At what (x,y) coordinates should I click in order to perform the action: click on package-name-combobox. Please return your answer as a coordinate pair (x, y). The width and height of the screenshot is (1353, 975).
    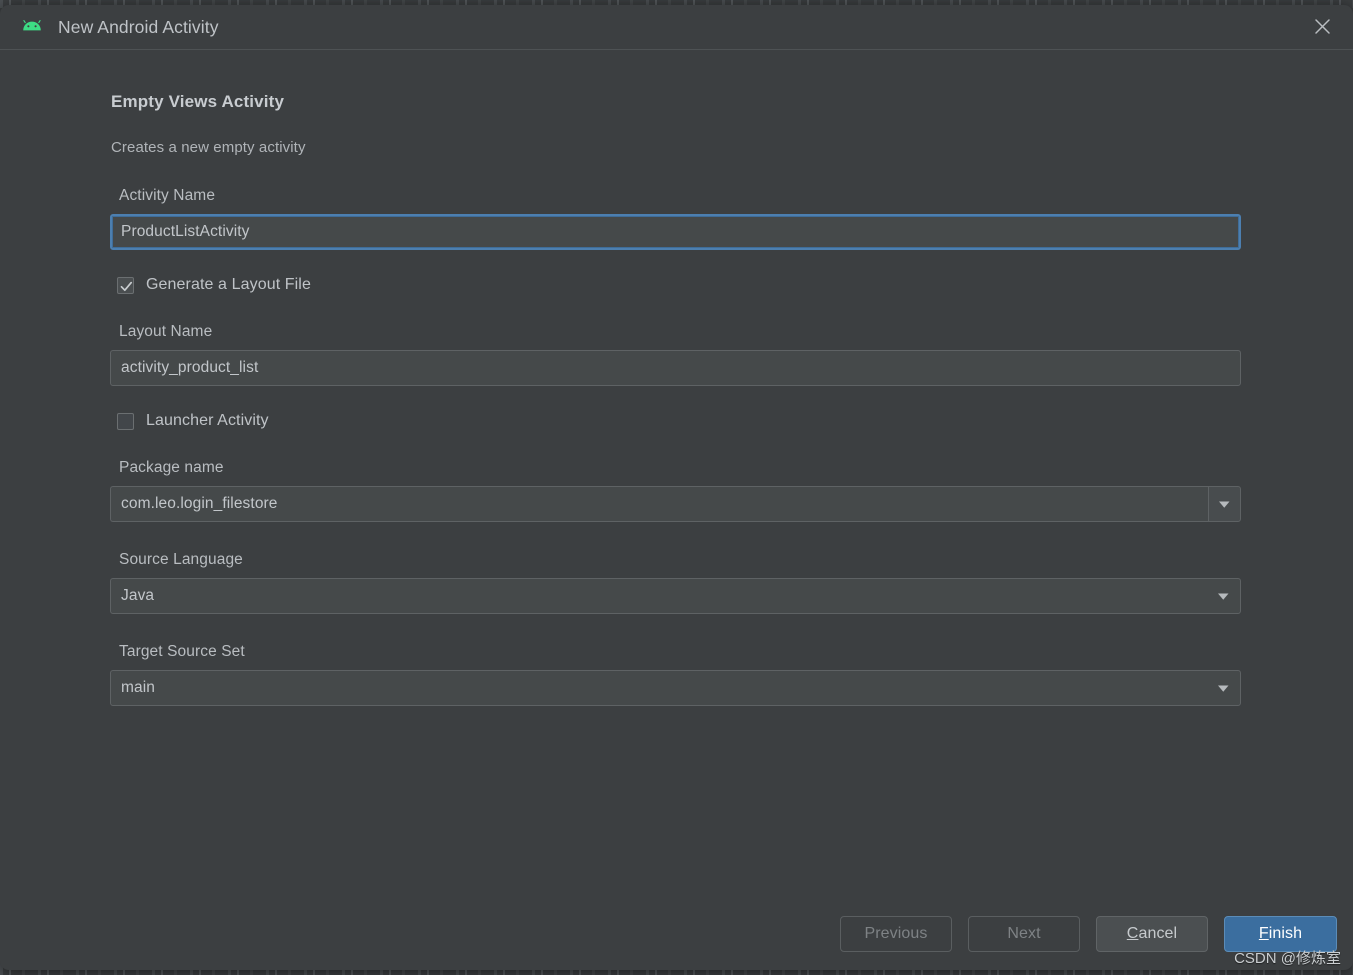
    Looking at the image, I should click on (675, 504).